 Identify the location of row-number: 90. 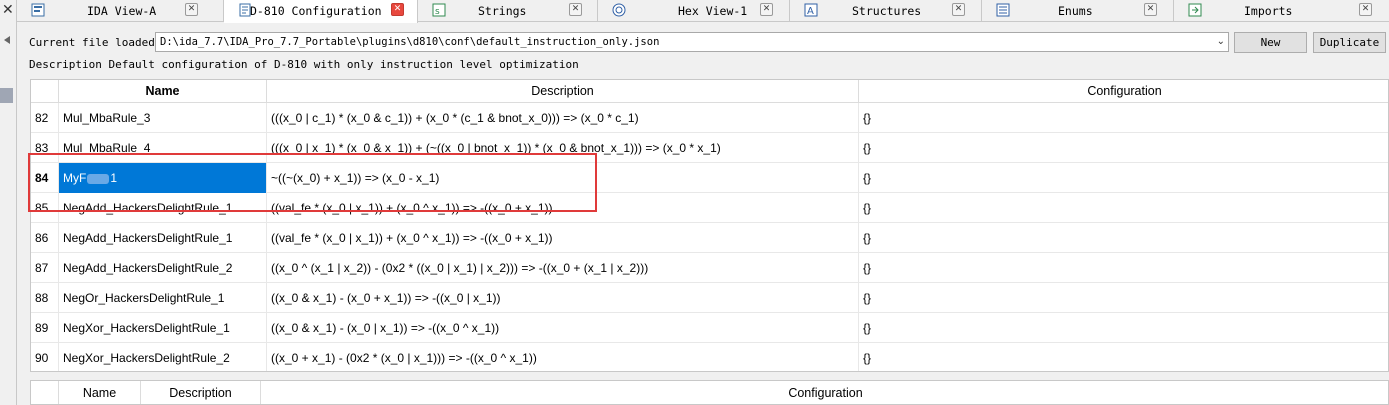
(45, 357).